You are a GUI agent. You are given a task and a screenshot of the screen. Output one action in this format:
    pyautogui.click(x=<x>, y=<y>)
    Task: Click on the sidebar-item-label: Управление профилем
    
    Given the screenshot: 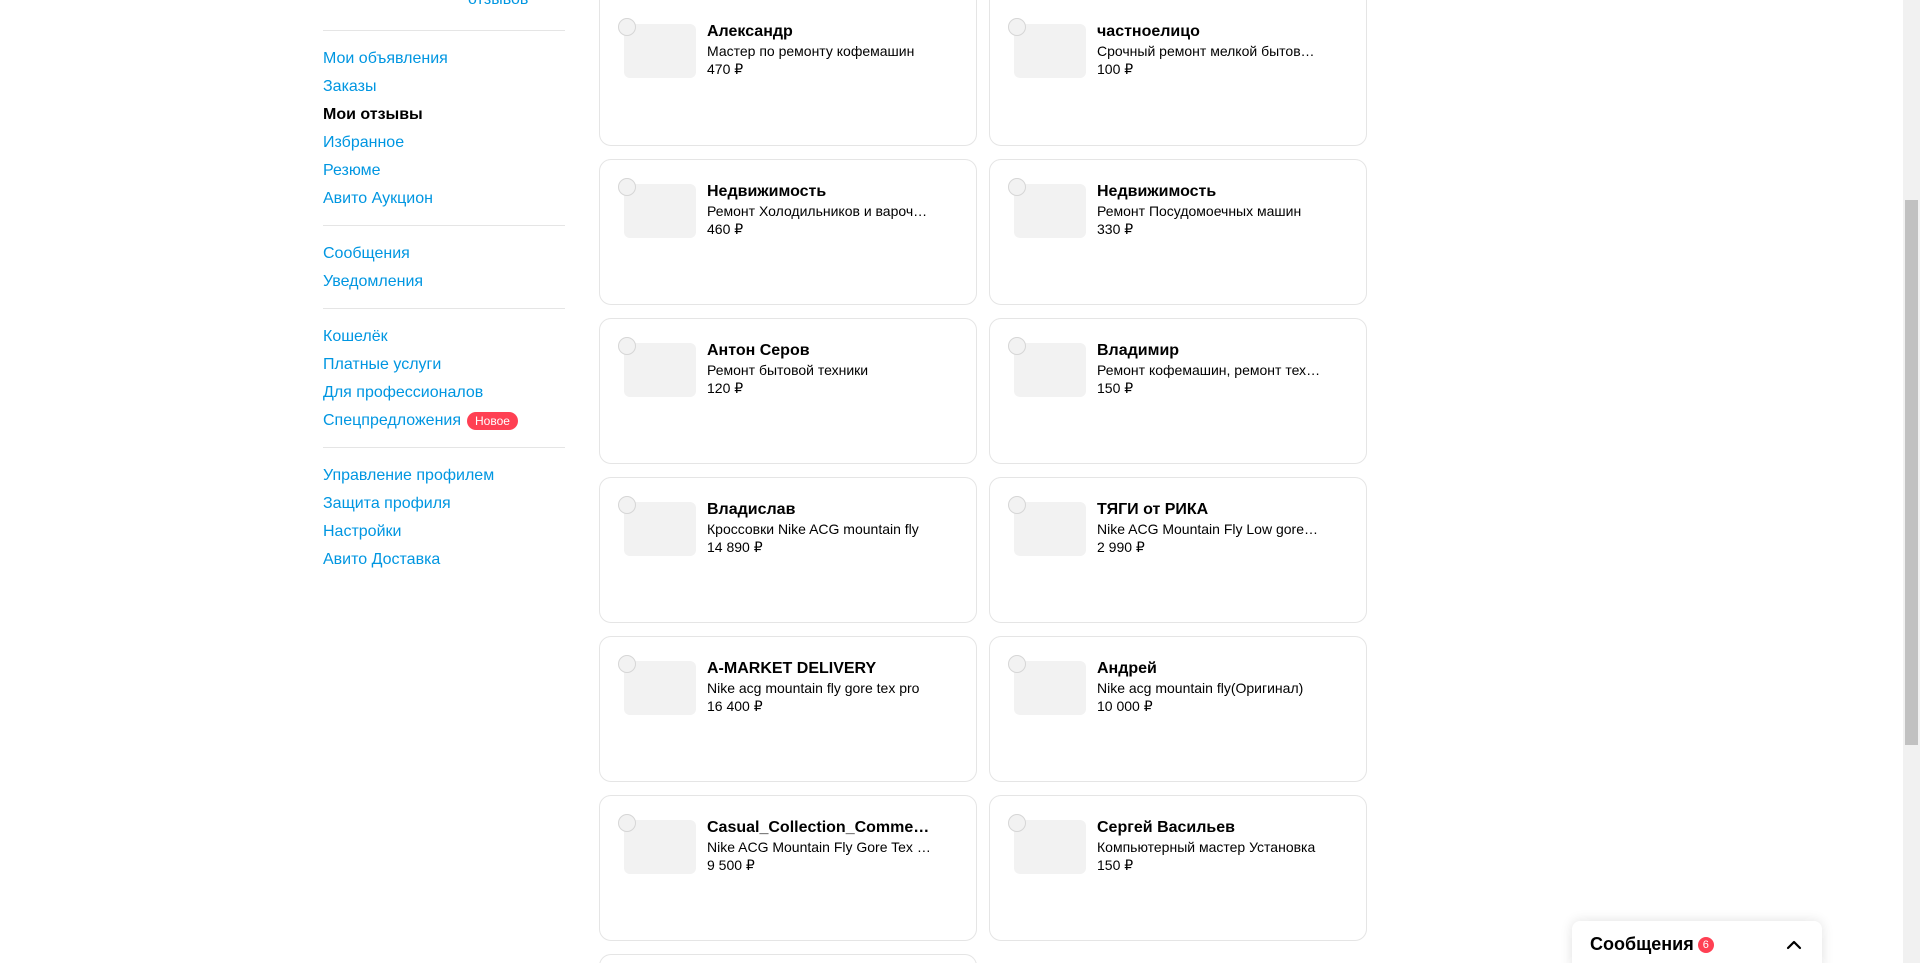 What is the action you would take?
    pyautogui.click(x=409, y=475)
    